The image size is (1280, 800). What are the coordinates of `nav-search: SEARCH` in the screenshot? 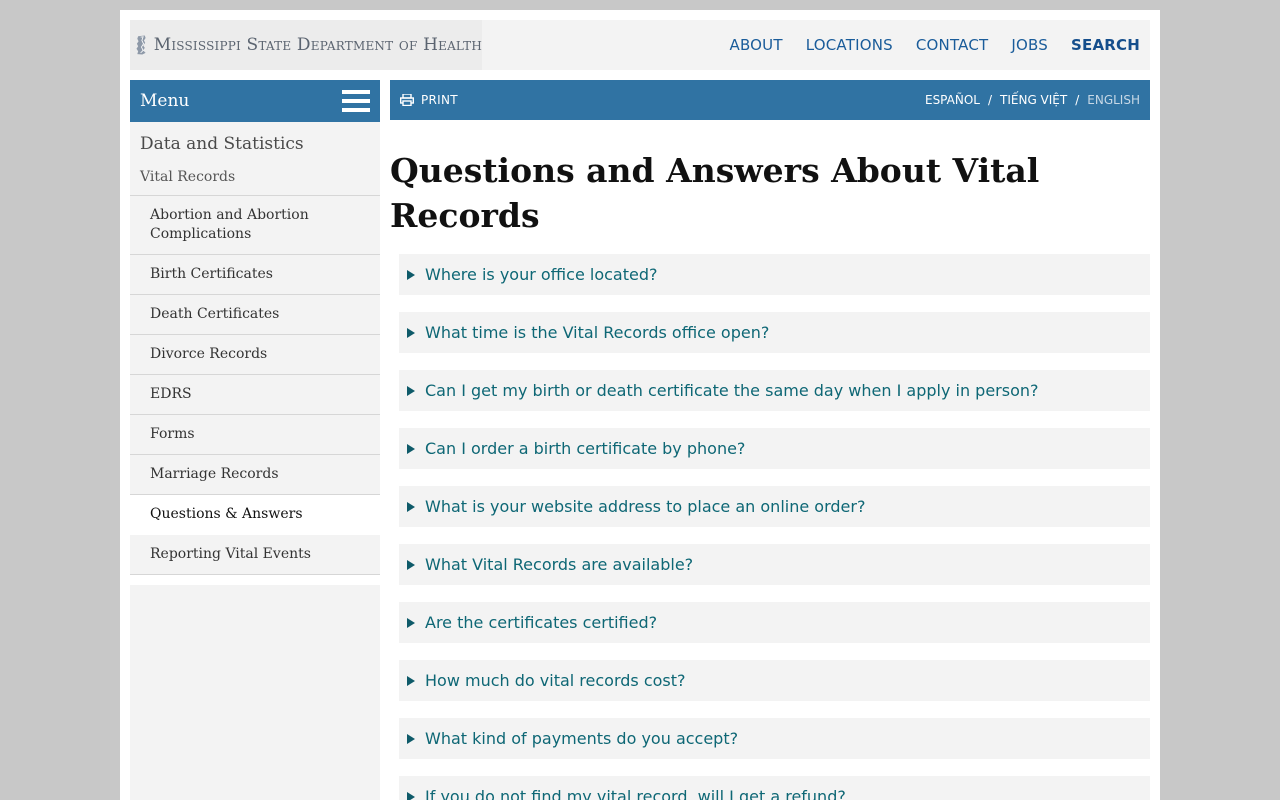 It's located at (1105, 45).